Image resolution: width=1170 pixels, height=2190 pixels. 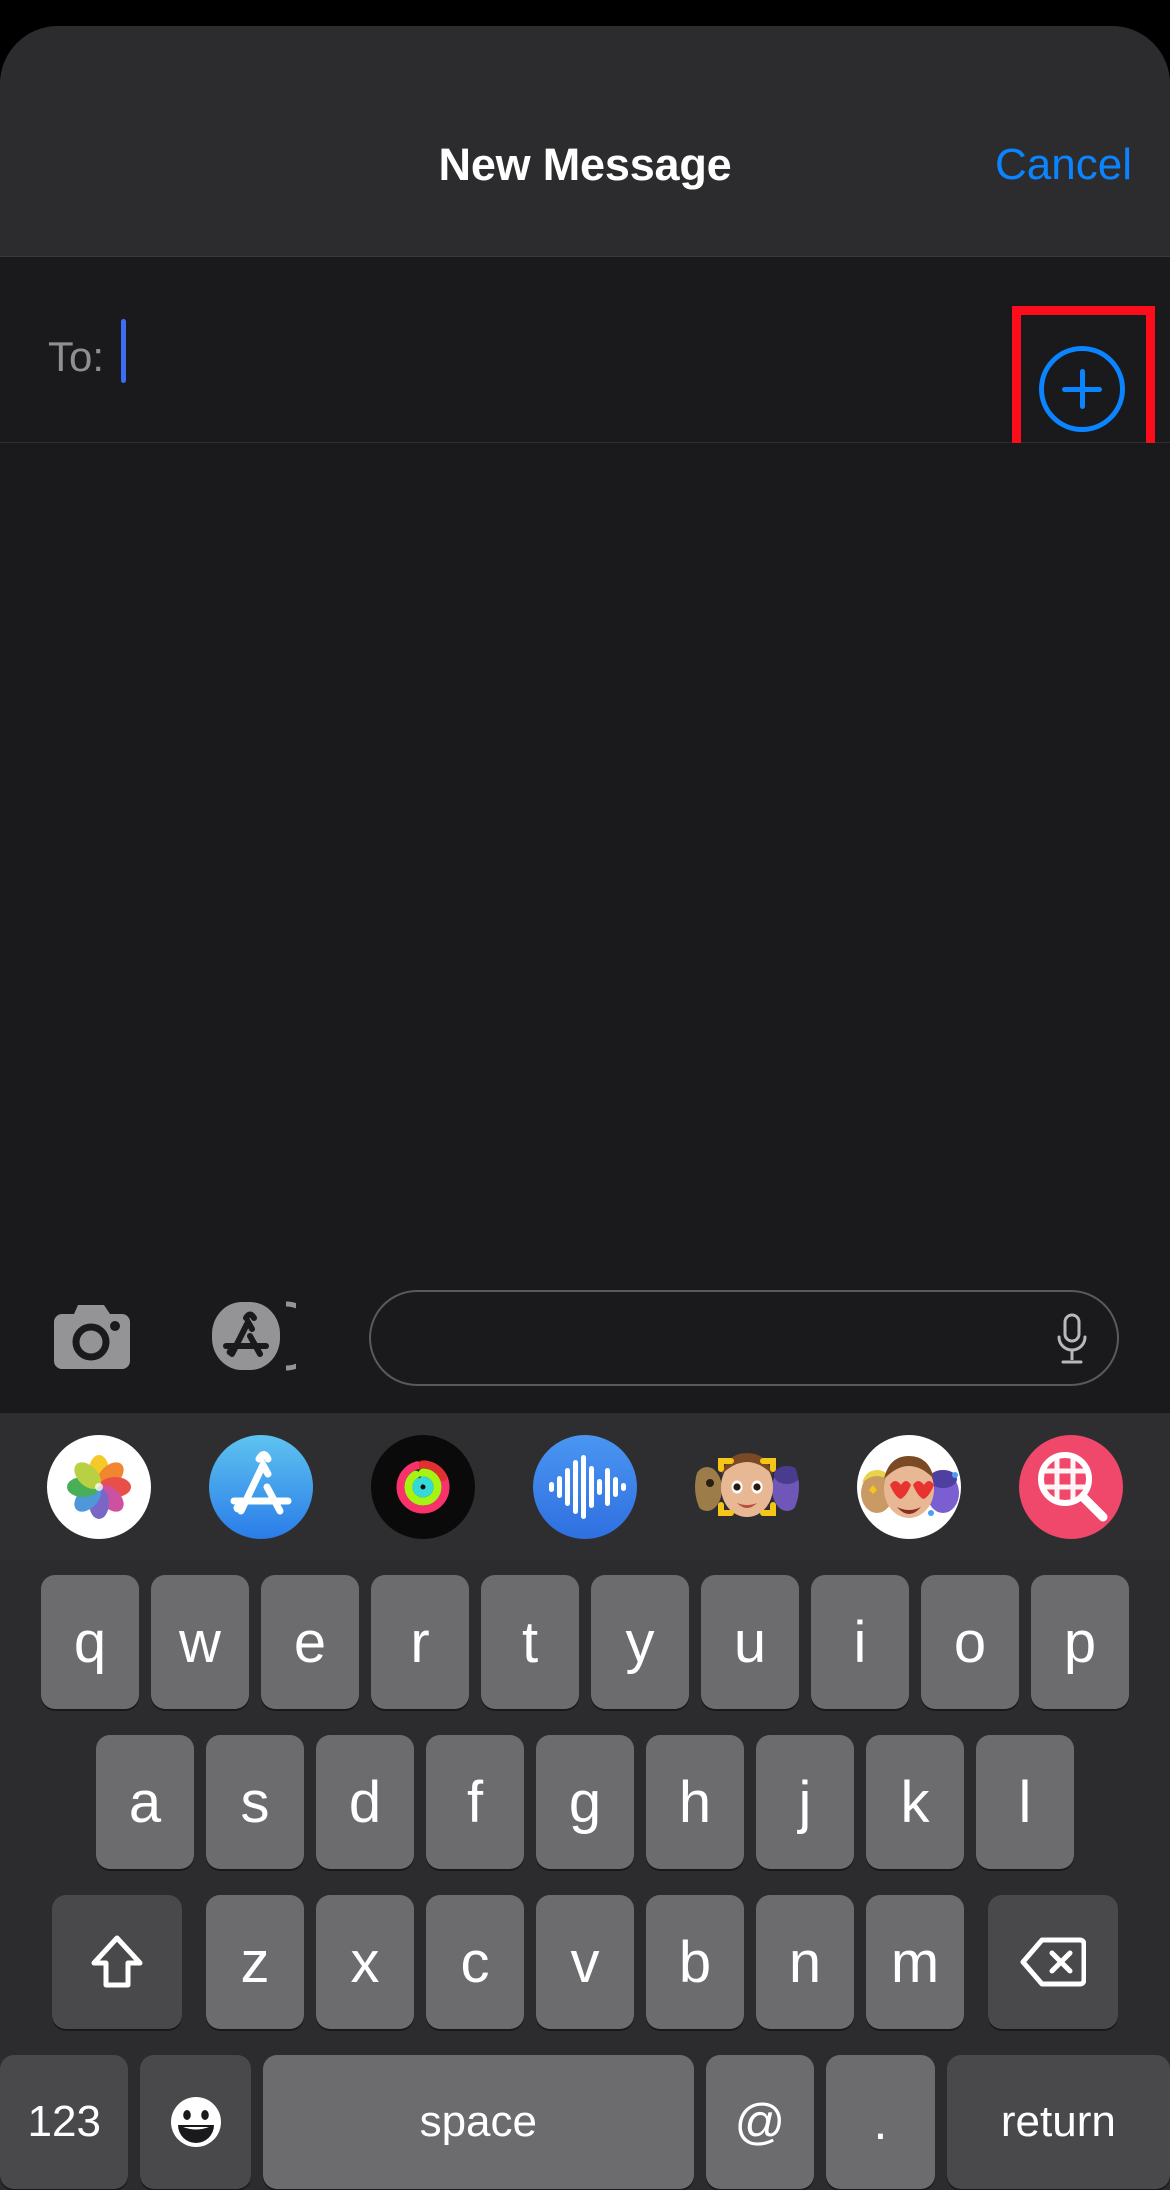 I want to click on cancel-button: Cancel, so click(x=1063, y=165).